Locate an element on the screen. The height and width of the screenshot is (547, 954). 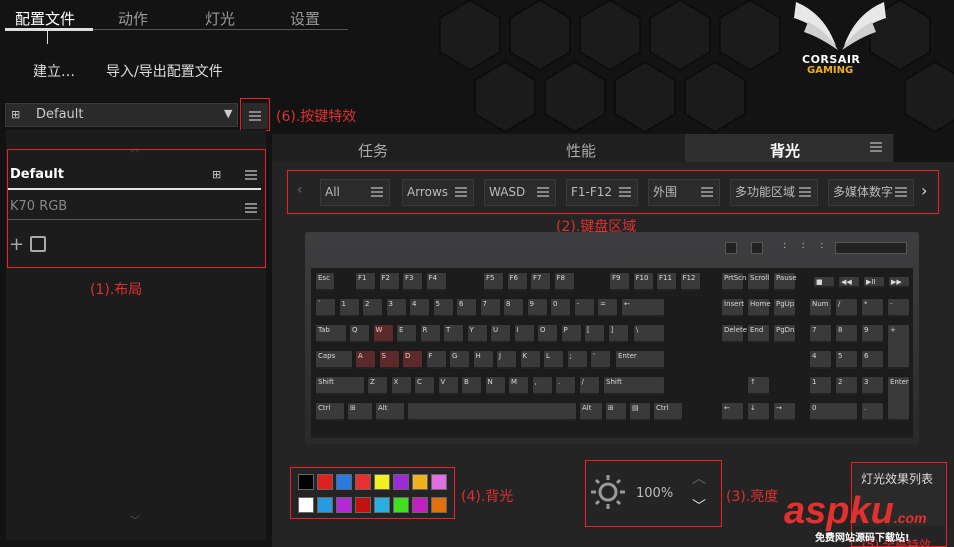
profile-menu-icon is located at coordinates (251, 208).